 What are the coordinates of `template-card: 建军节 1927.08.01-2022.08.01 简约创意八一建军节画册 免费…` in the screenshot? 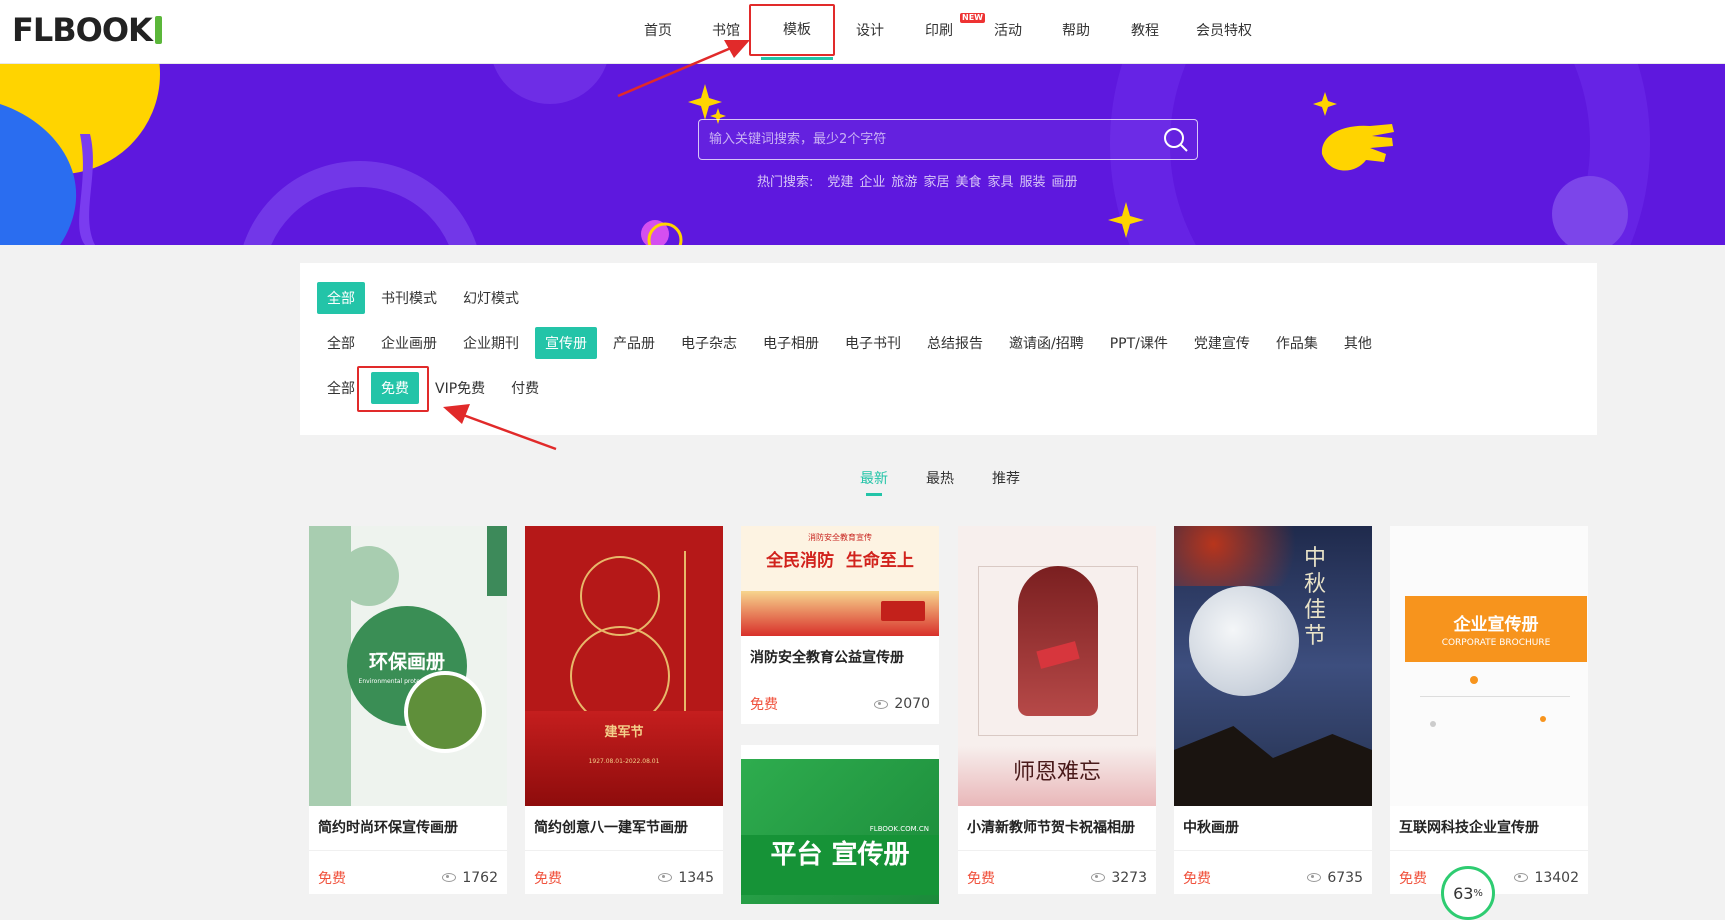 It's located at (624, 710).